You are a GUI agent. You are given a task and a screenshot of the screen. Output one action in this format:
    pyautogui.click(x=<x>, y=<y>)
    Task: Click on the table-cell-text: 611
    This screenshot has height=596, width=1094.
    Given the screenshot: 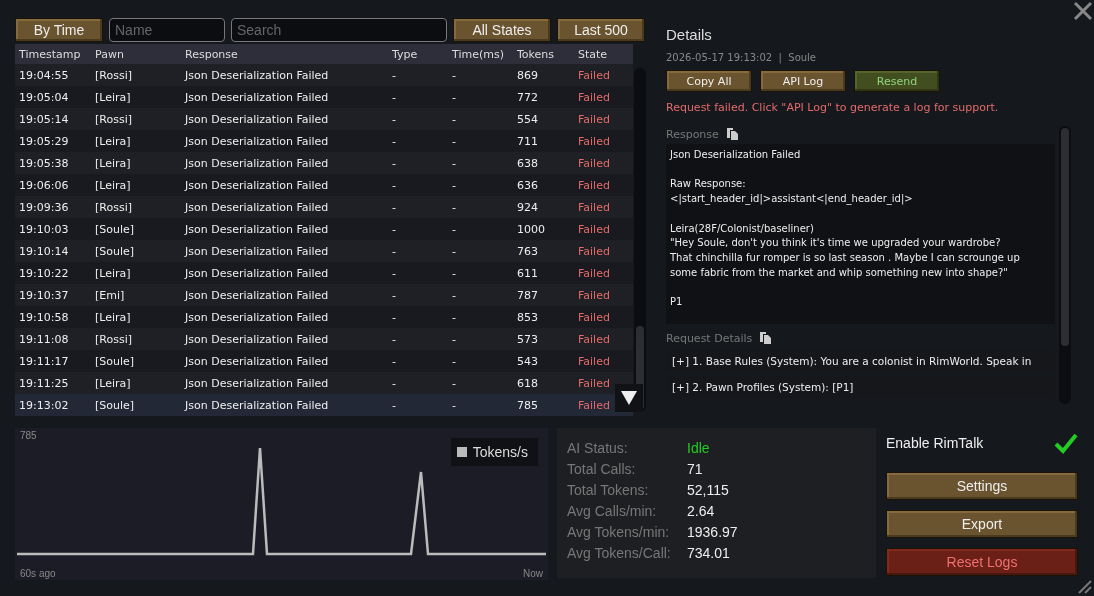 What is the action you would take?
    pyautogui.click(x=528, y=273)
    